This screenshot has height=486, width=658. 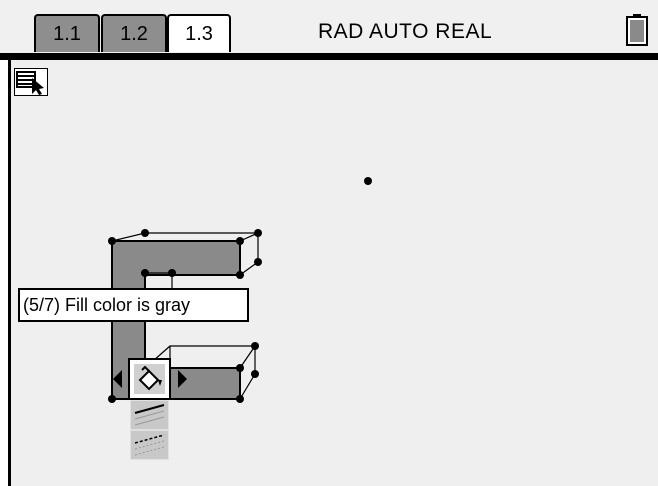 I want to click on arrow-left-icon, so click(x=117, y=379).